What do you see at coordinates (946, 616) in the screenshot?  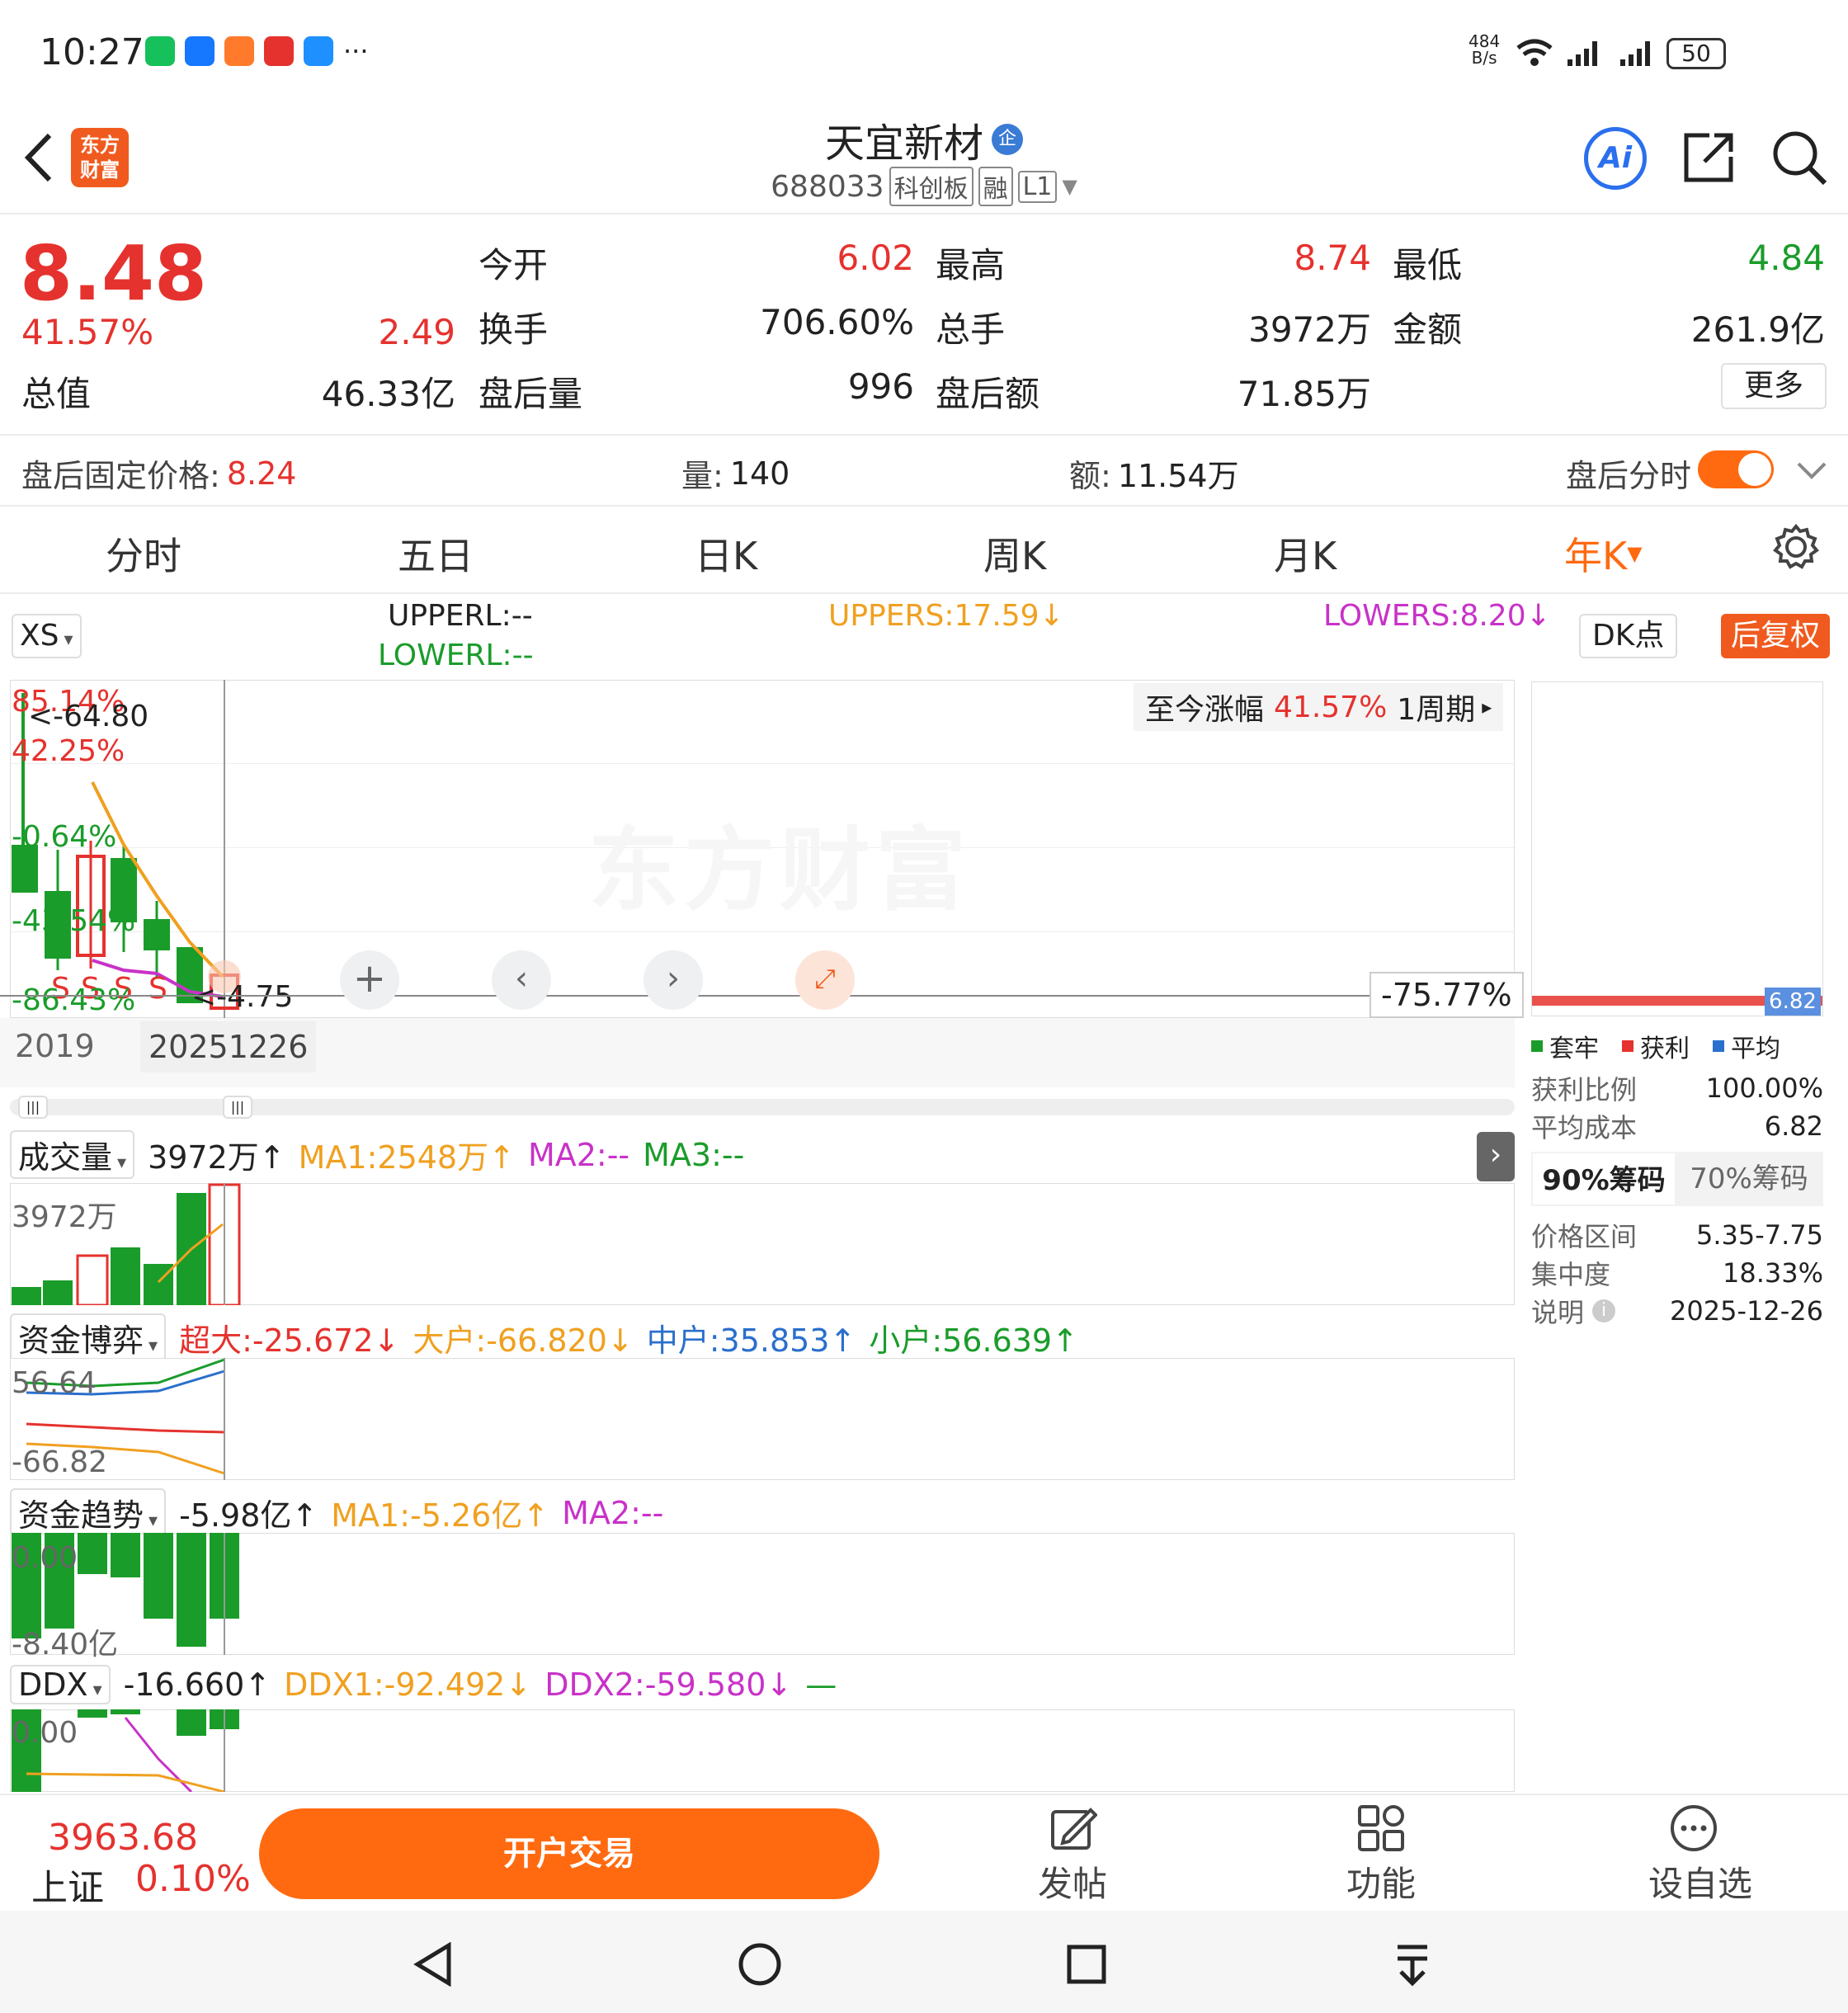 I see `uppers-value: UPPERS:17.59↓` at bounding box center [946, 616].